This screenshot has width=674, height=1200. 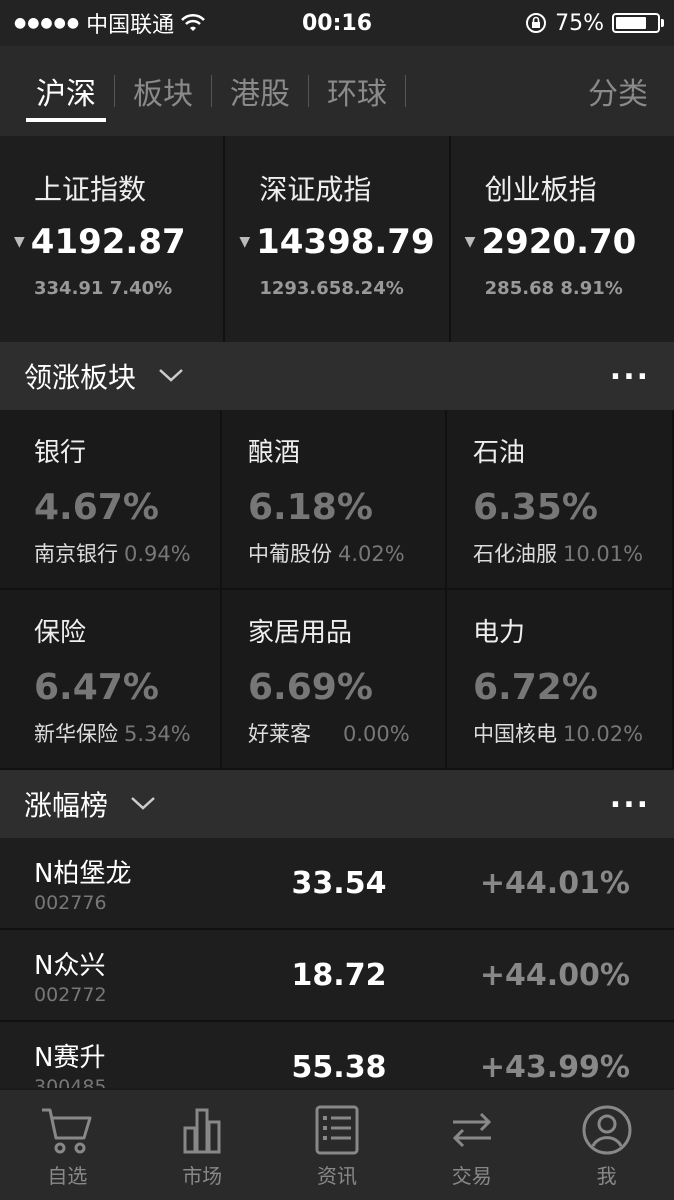 I want to click on index-card-chinext: 创业板指 ▼ 2920.70 285.68 8.91%, so click(x=562, y=239).